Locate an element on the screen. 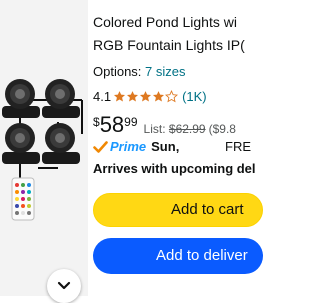 Image resolution: width=320 pixels, height=303 pixels. rating-value: 4.1 is located at coordinates (102, 96).